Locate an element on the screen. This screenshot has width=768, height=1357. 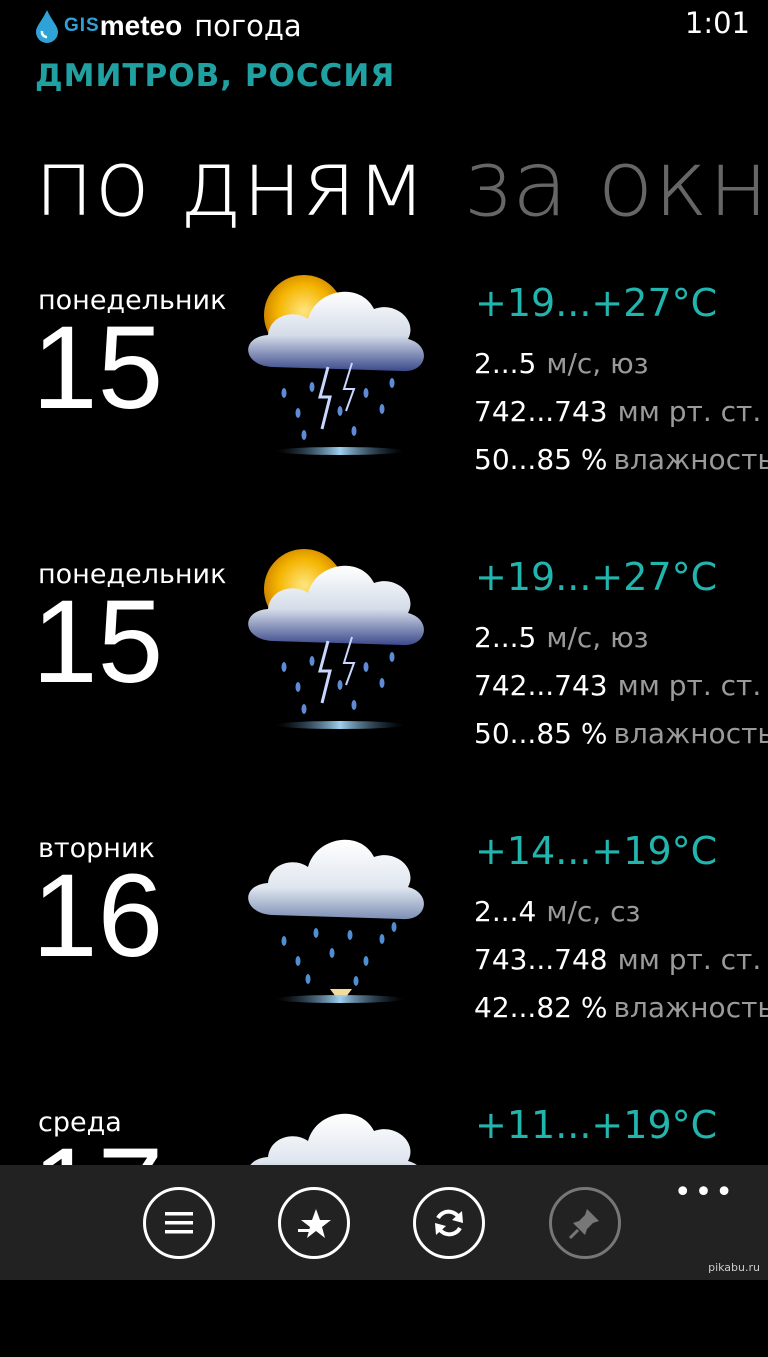
rain-cloud-icon is located at coordinates (336, 921).